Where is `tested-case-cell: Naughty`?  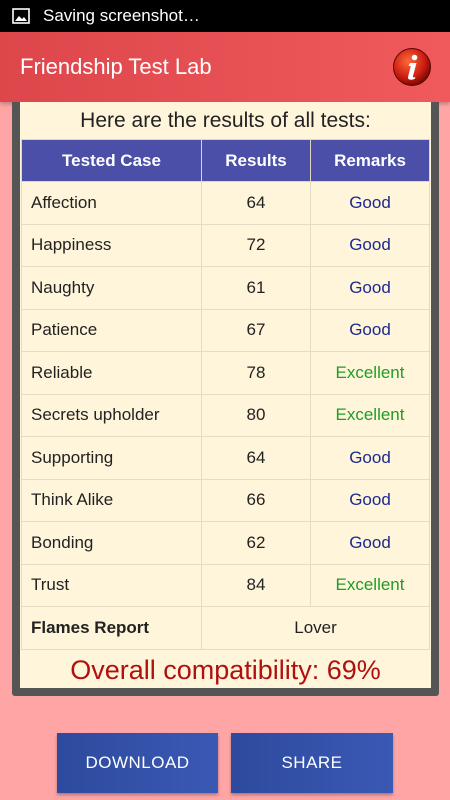 tested-case-cell: Naughty is located at coordinates (111, 288).